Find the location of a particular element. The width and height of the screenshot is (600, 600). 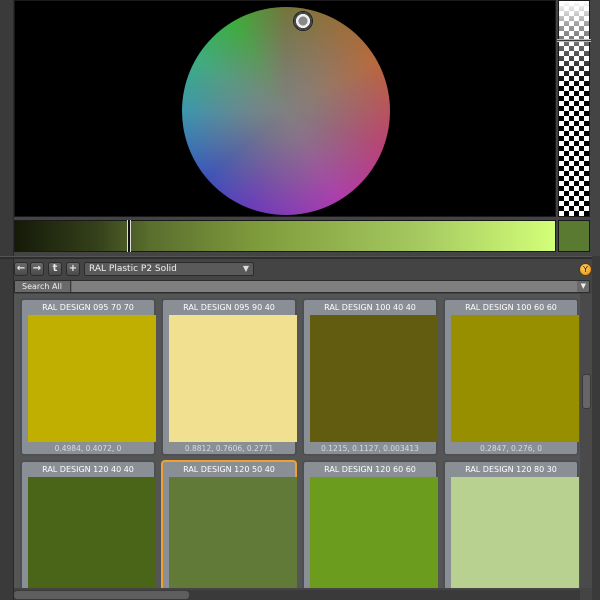

search-options-icon: ▼ is located at coordinates (583, 286).